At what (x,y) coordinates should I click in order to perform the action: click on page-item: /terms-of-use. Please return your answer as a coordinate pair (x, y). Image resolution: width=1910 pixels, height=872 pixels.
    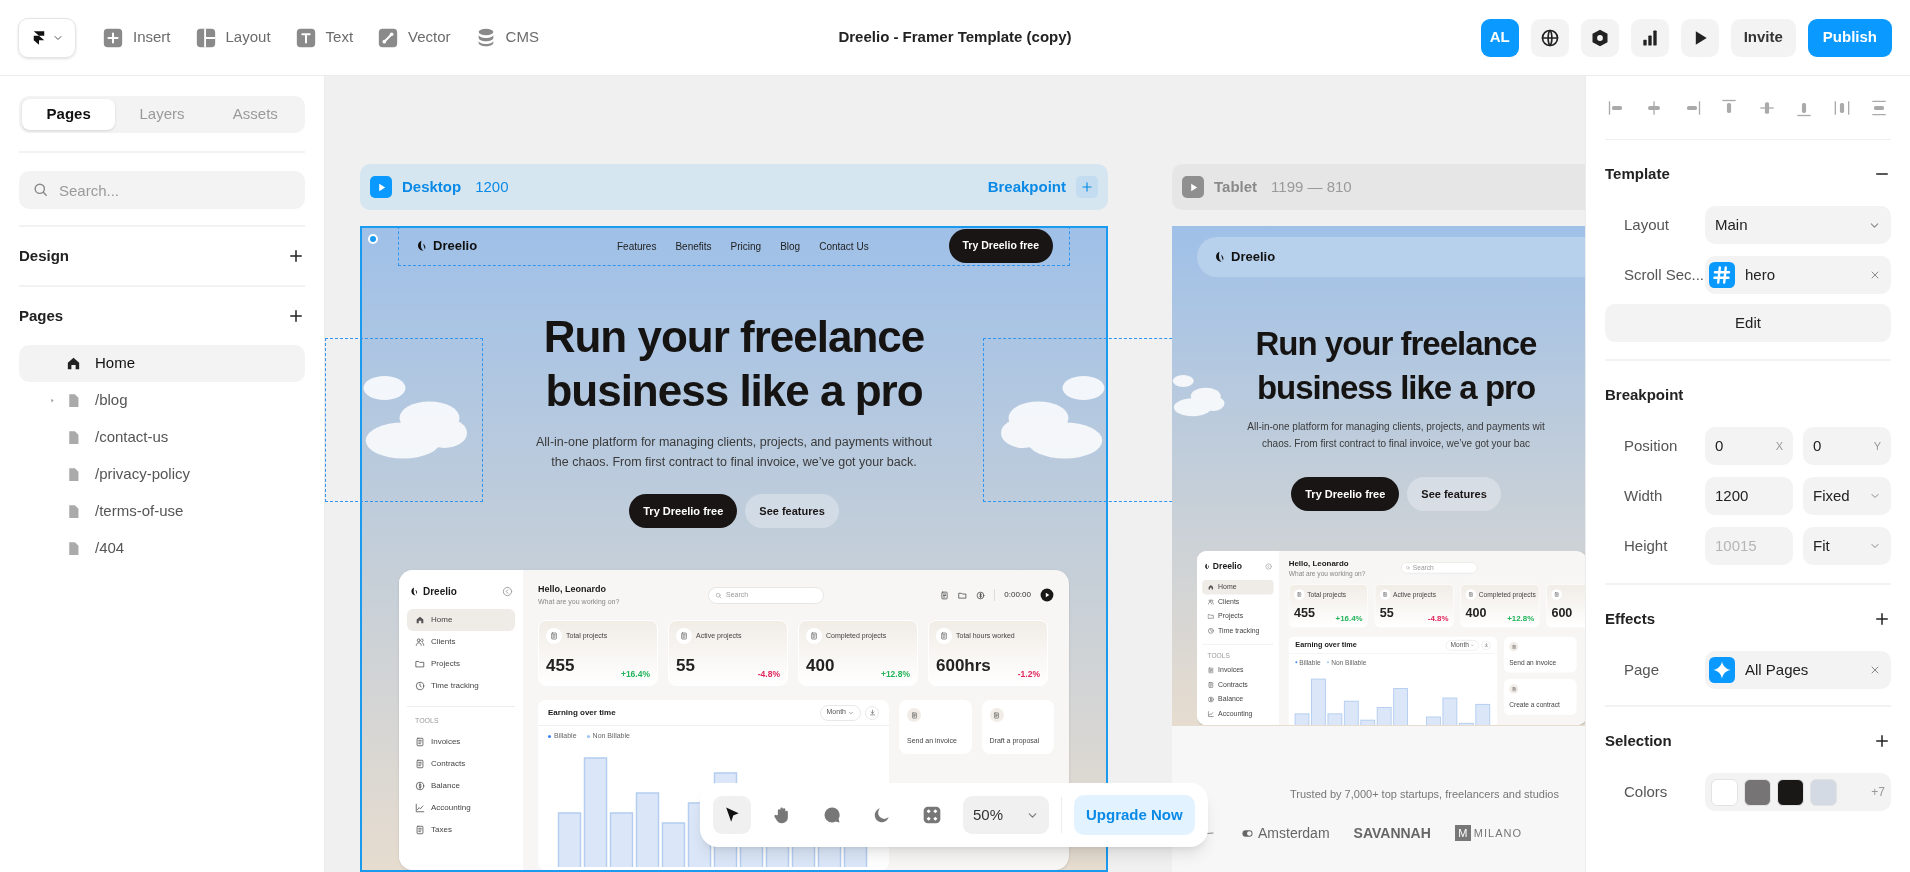
    Looking at the image, I should click on (162, 511).